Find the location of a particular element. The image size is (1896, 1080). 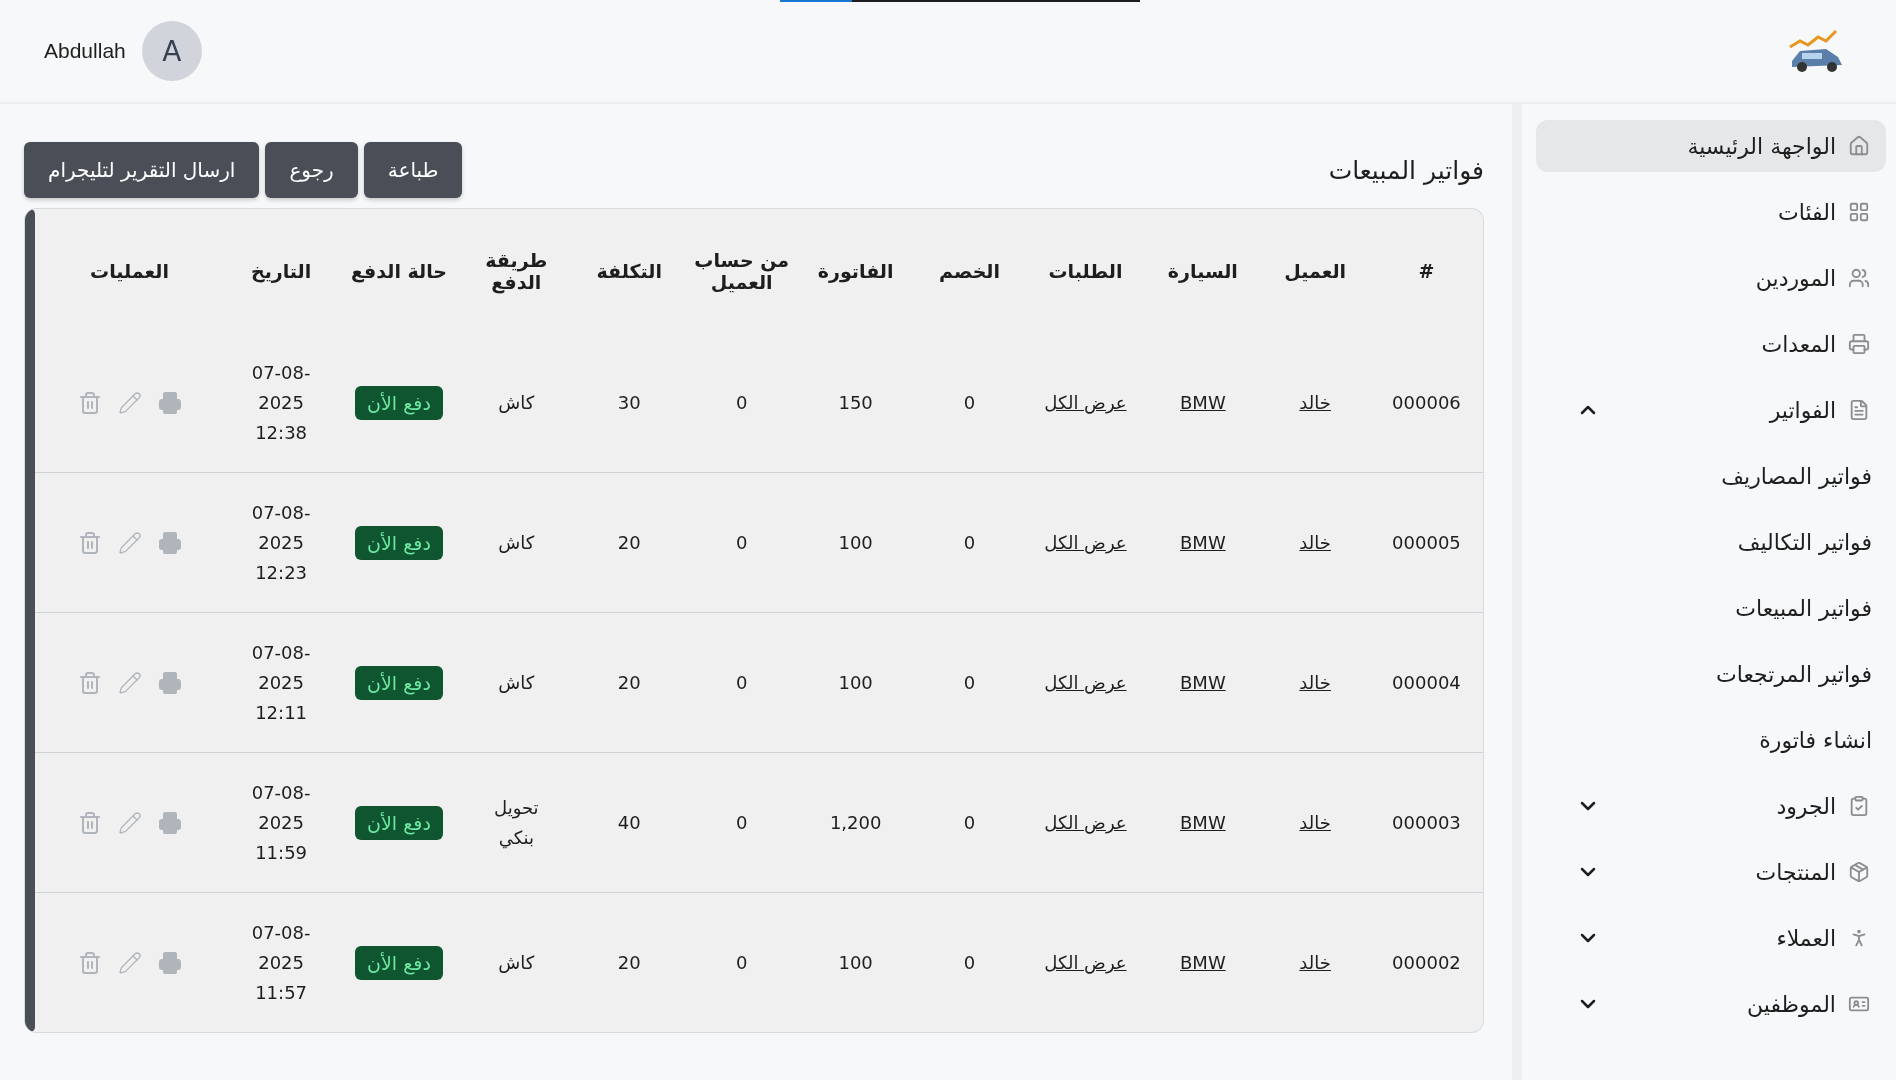

table-cell: 000005 is located at coordinates (1426, 542).